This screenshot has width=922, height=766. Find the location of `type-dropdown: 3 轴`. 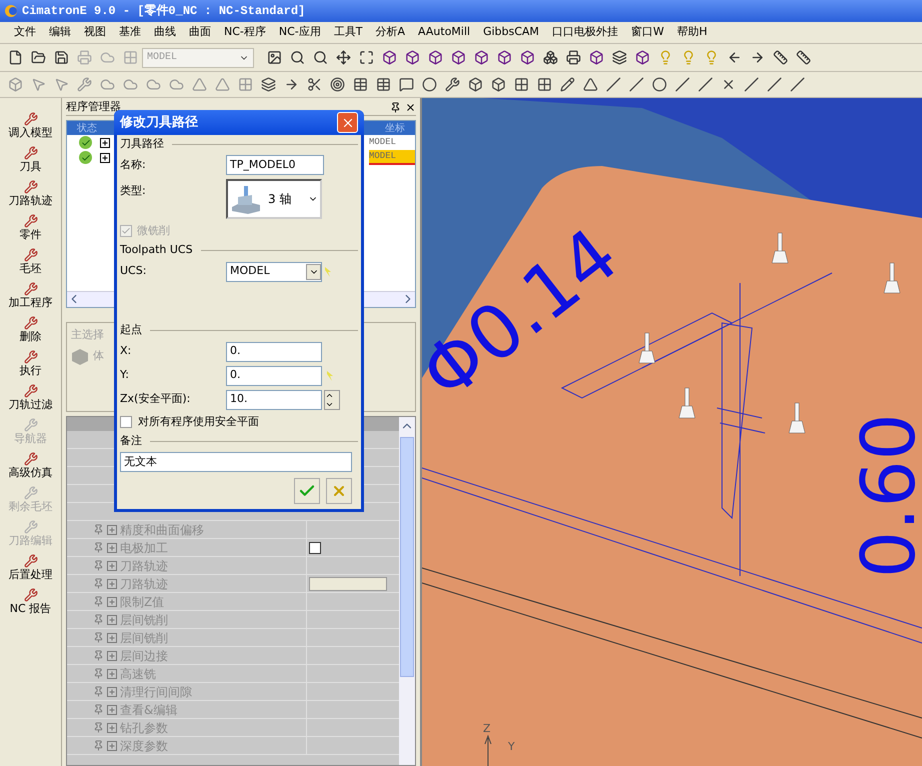

type-dropdown: 3 轴 is located at coordinates (274, 199).